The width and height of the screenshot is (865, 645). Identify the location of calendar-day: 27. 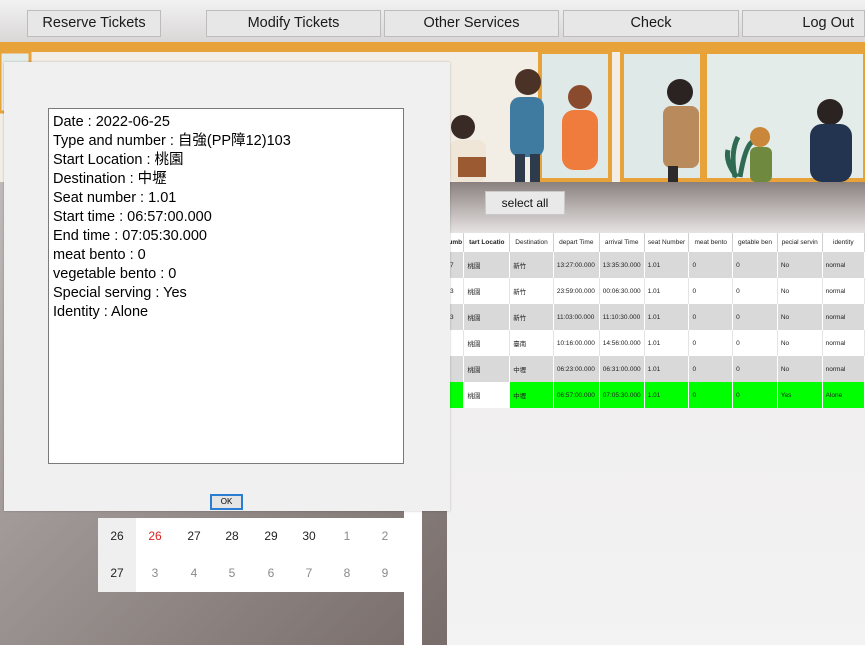
(194, 536).